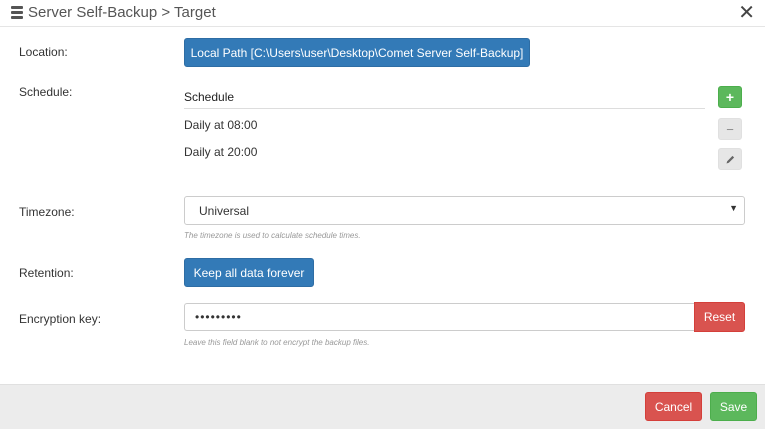  Describe the element at coordinates (43, 52) in the screenshot. I see `location-label: Location:` at that location.